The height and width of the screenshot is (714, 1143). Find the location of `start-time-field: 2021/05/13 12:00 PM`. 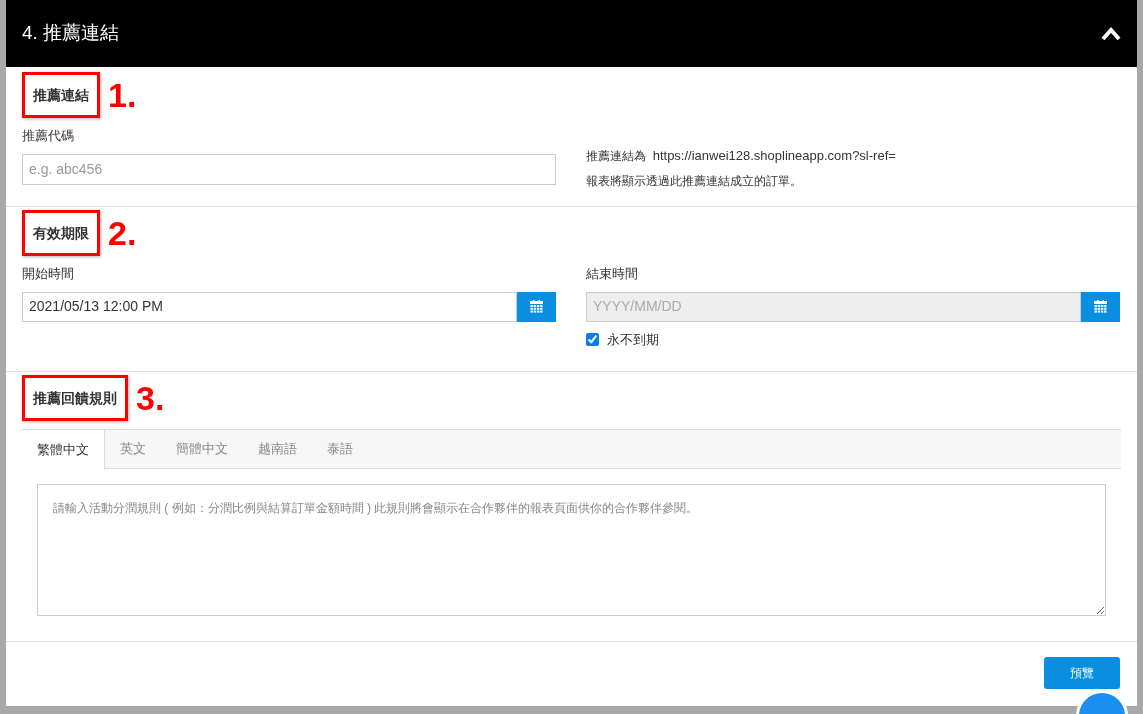

start-time-field: 2021/05/13 12:00 PM is located at coordinates (269, 306).